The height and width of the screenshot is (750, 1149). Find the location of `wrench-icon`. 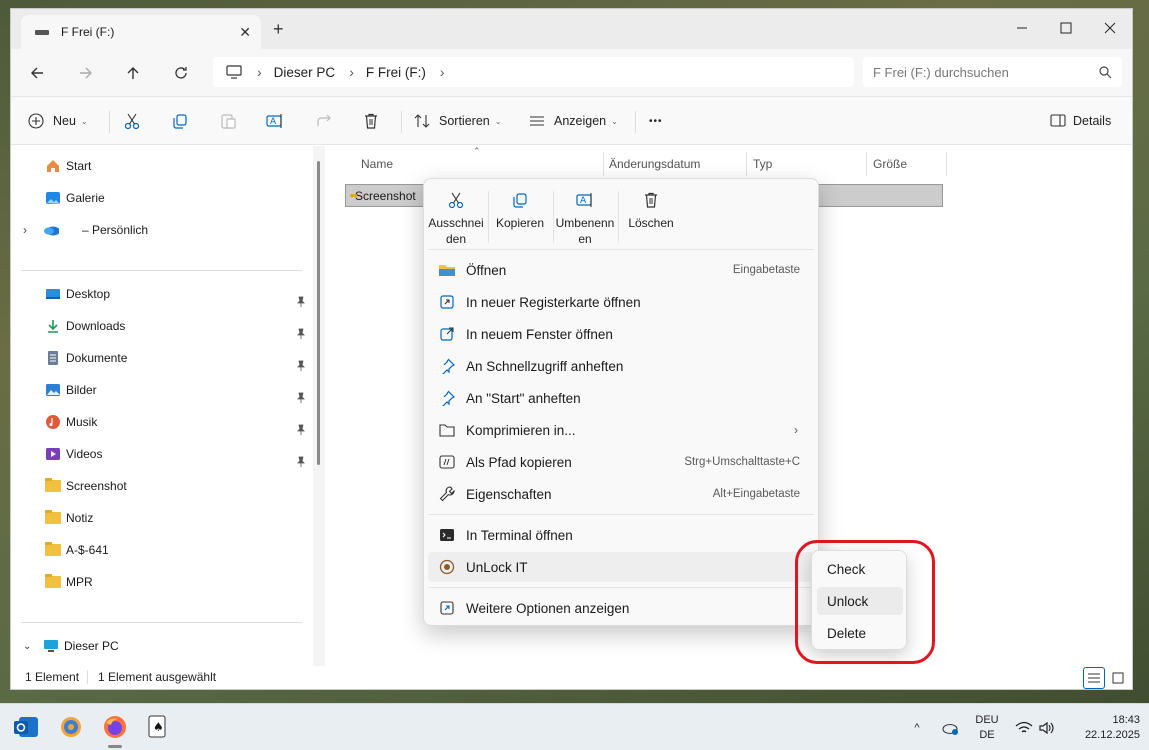

wrench-icon is located at coordinates (447, 494).